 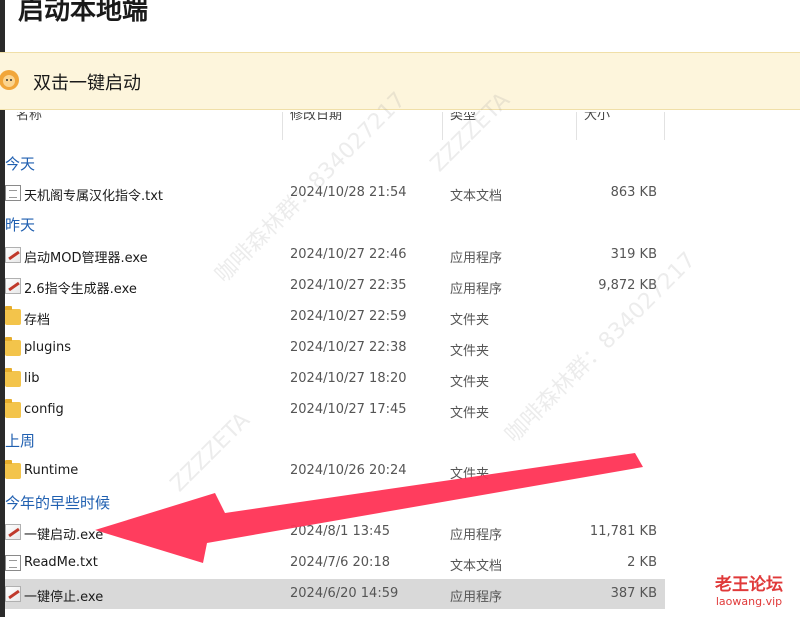 What do you see at coordinates (623, 531) in the screenshot?
I see `file-size: 11,781 KB` at bounding box center [623, 531].